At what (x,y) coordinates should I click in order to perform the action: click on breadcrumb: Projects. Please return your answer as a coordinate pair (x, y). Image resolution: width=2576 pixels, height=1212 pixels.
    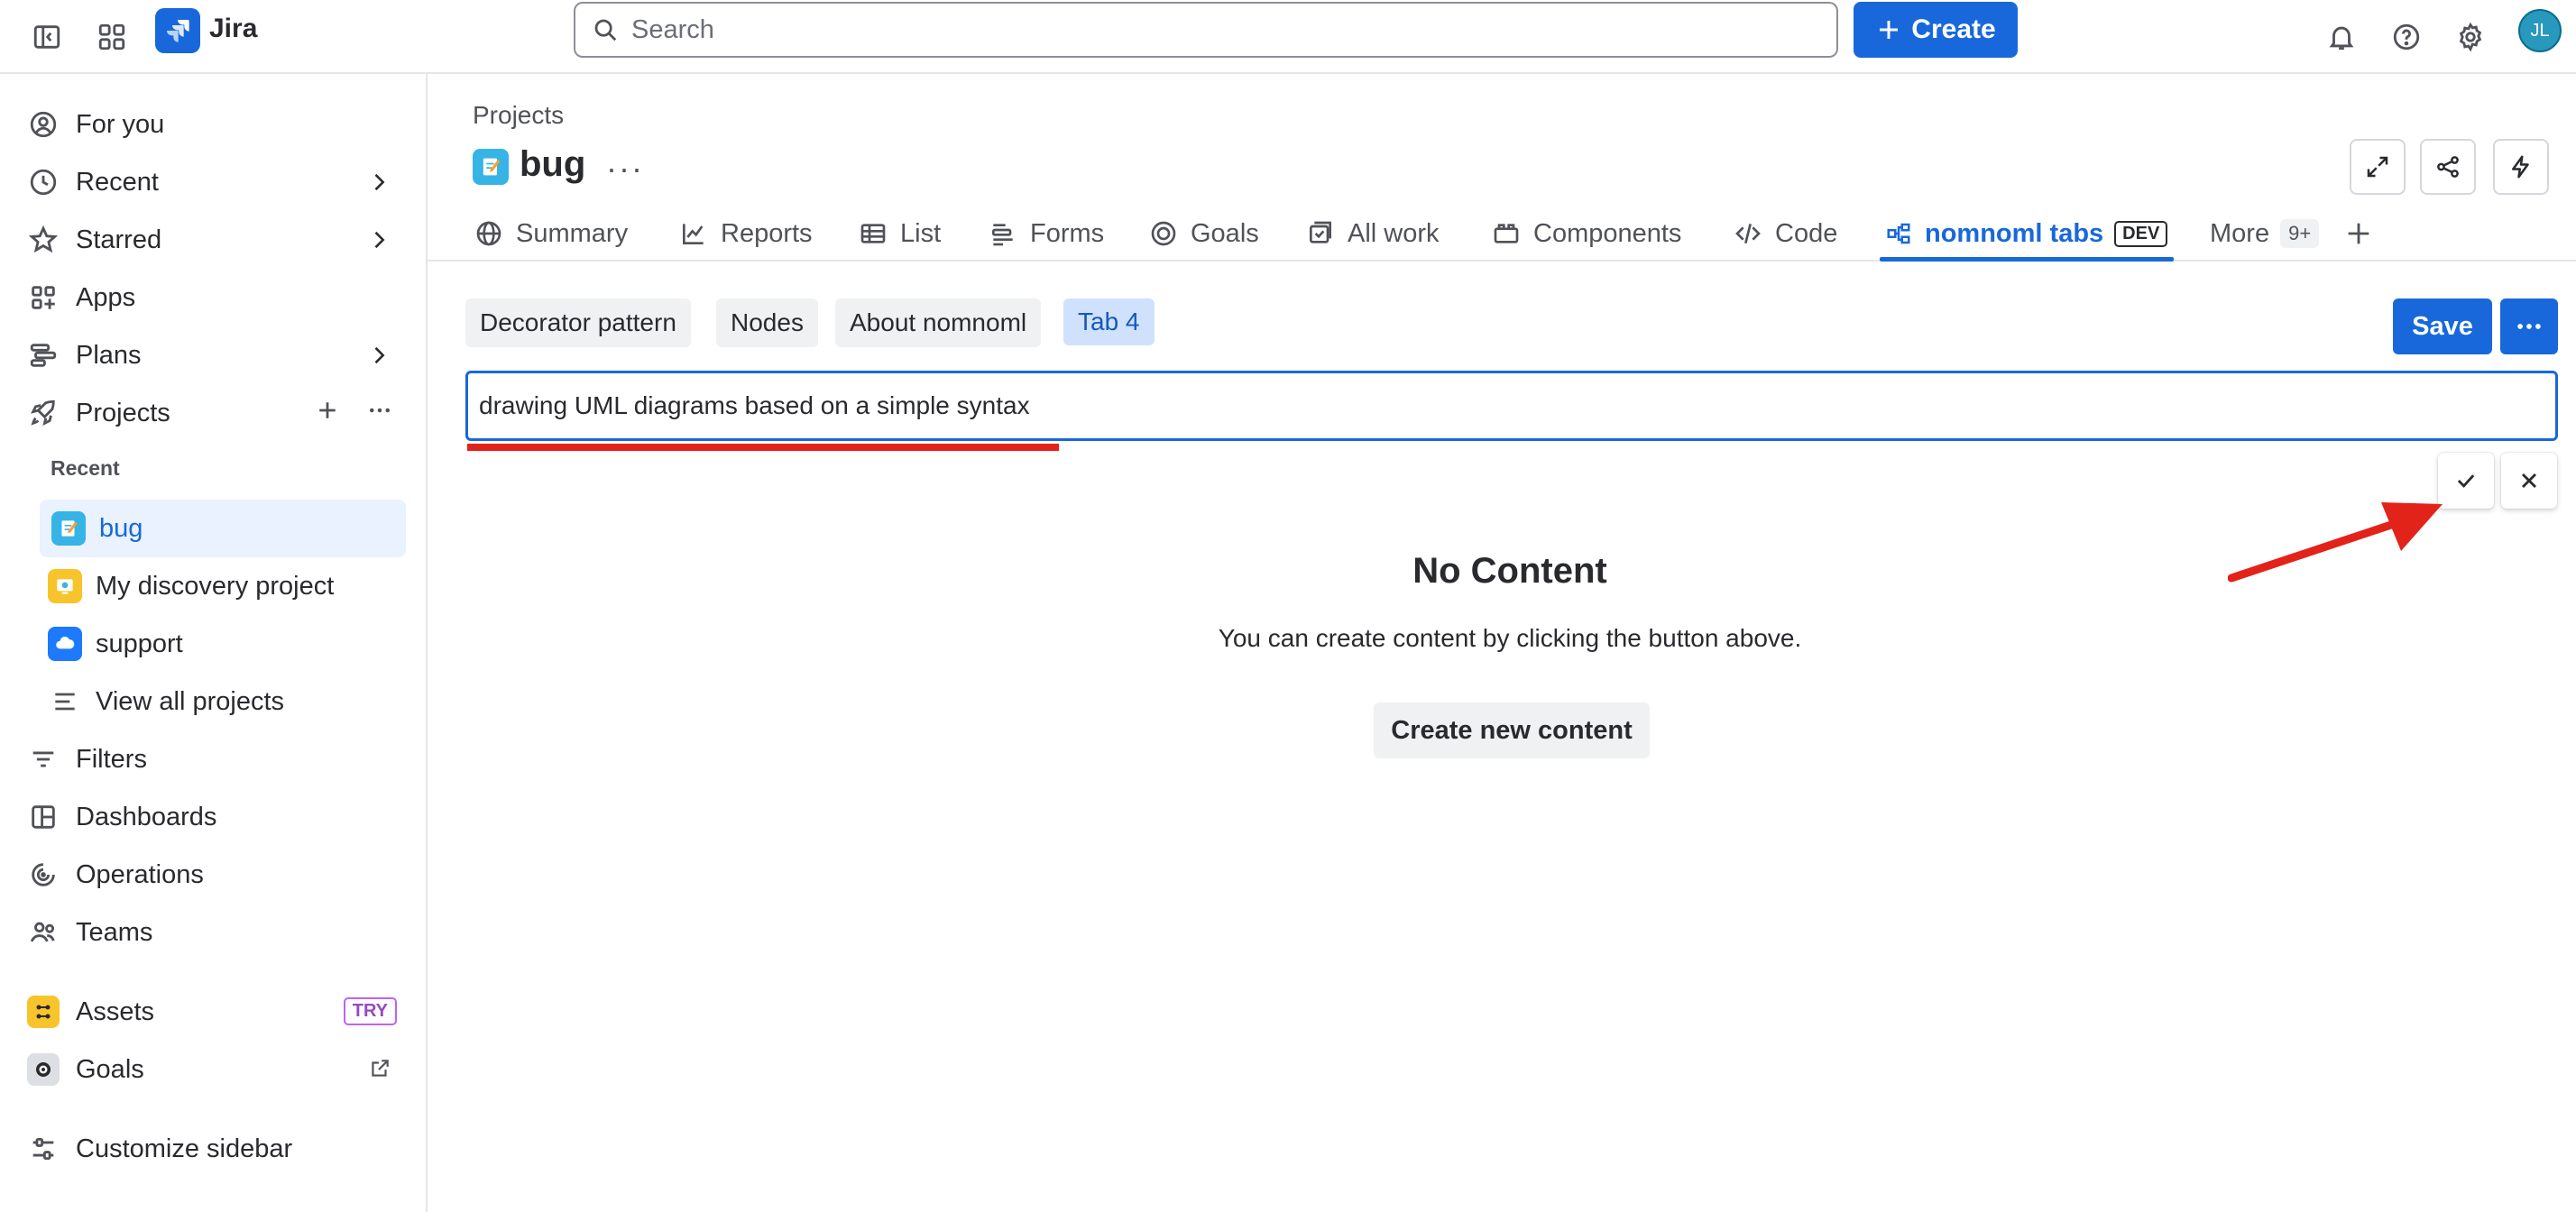
    Looking at the image, I should click on (518, 116).